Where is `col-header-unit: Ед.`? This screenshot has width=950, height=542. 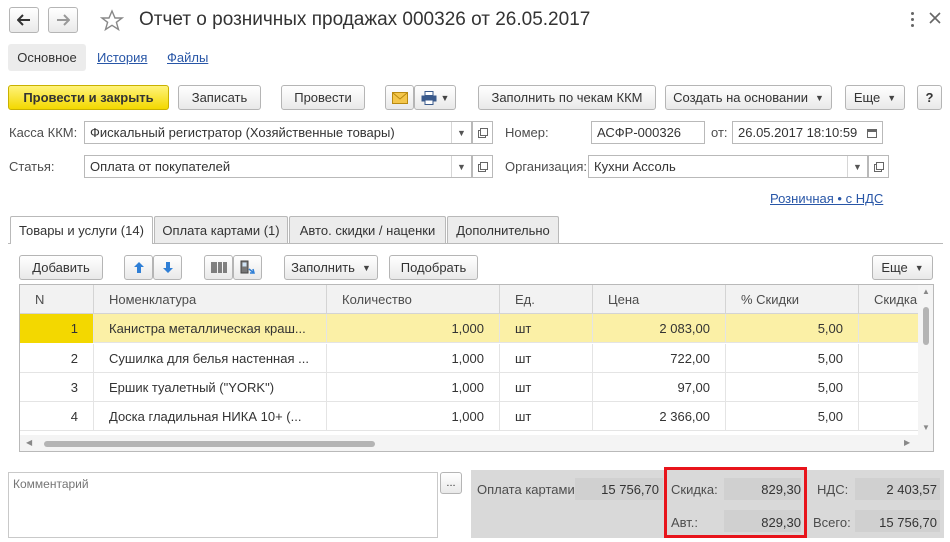
col-header-unit: Ед. is located at coordinates (546, 299).